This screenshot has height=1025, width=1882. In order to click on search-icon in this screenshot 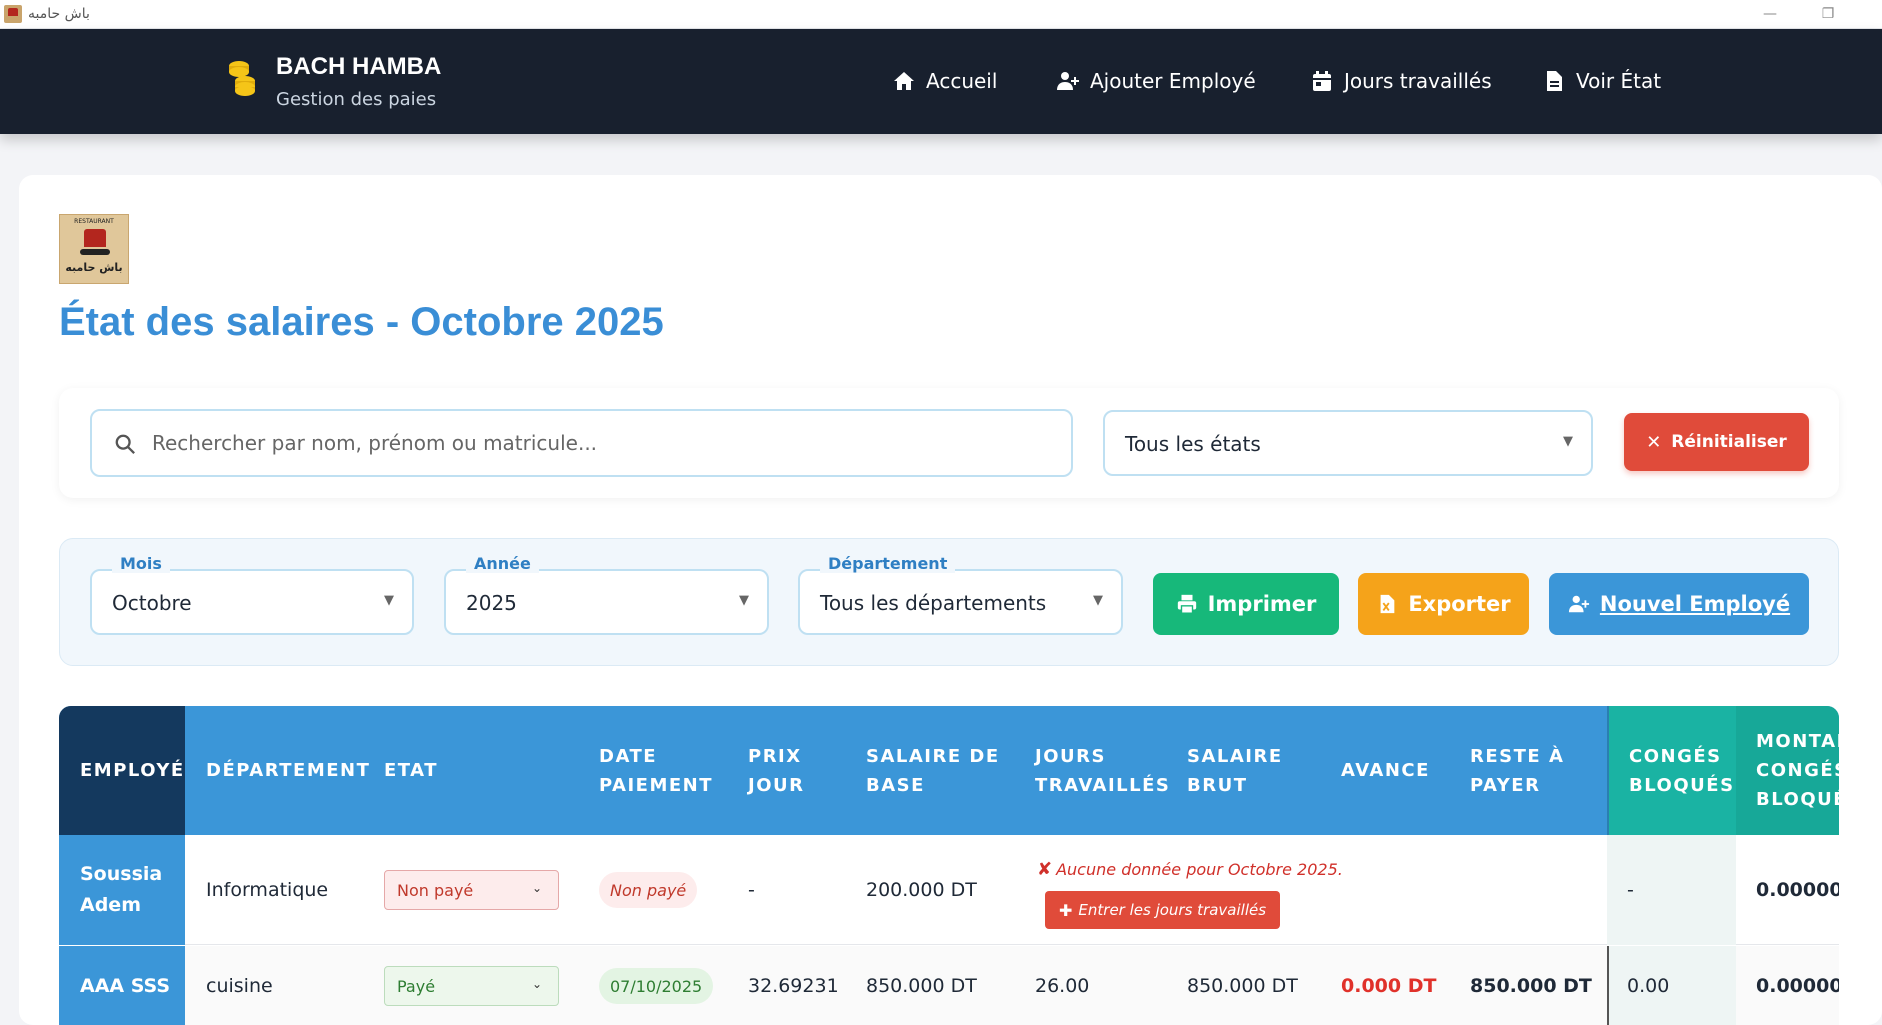, I will do `click(125, 444)`.